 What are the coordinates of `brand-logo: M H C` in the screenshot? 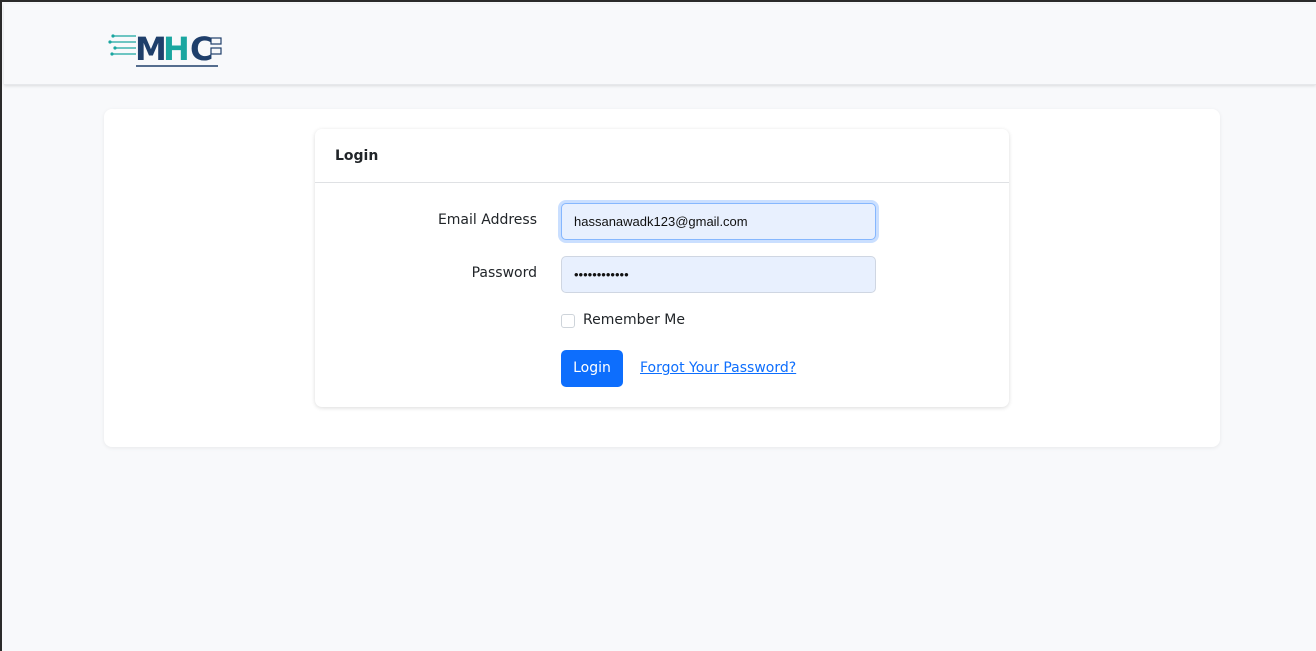 It's located at (167, 48).